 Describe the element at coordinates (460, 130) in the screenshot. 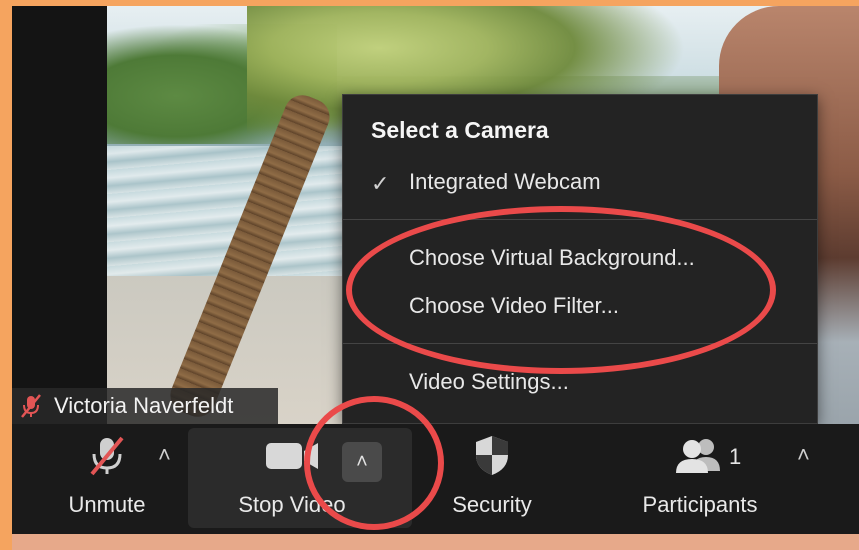

I see `camera-menu-title: Select a Camera` at that location.